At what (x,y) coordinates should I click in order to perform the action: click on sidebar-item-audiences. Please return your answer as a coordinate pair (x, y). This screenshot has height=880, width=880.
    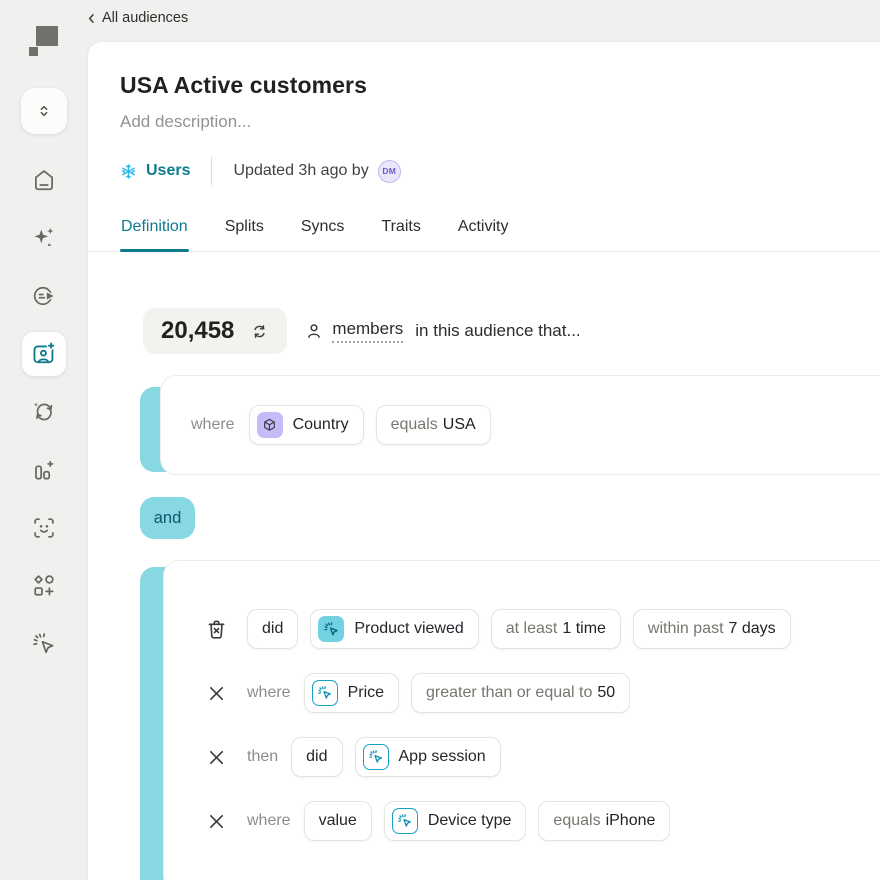
    Looking at the image, I should click on (44, 354).